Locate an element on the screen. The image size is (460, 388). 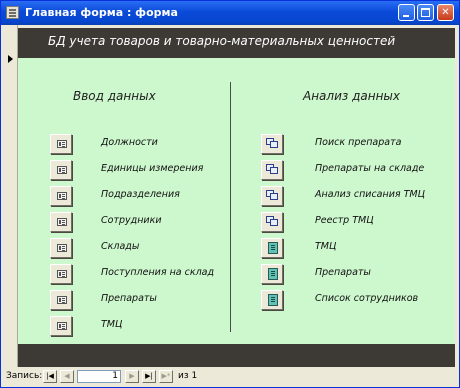
open-drugs-form-button is located at coordinates (61, 300).